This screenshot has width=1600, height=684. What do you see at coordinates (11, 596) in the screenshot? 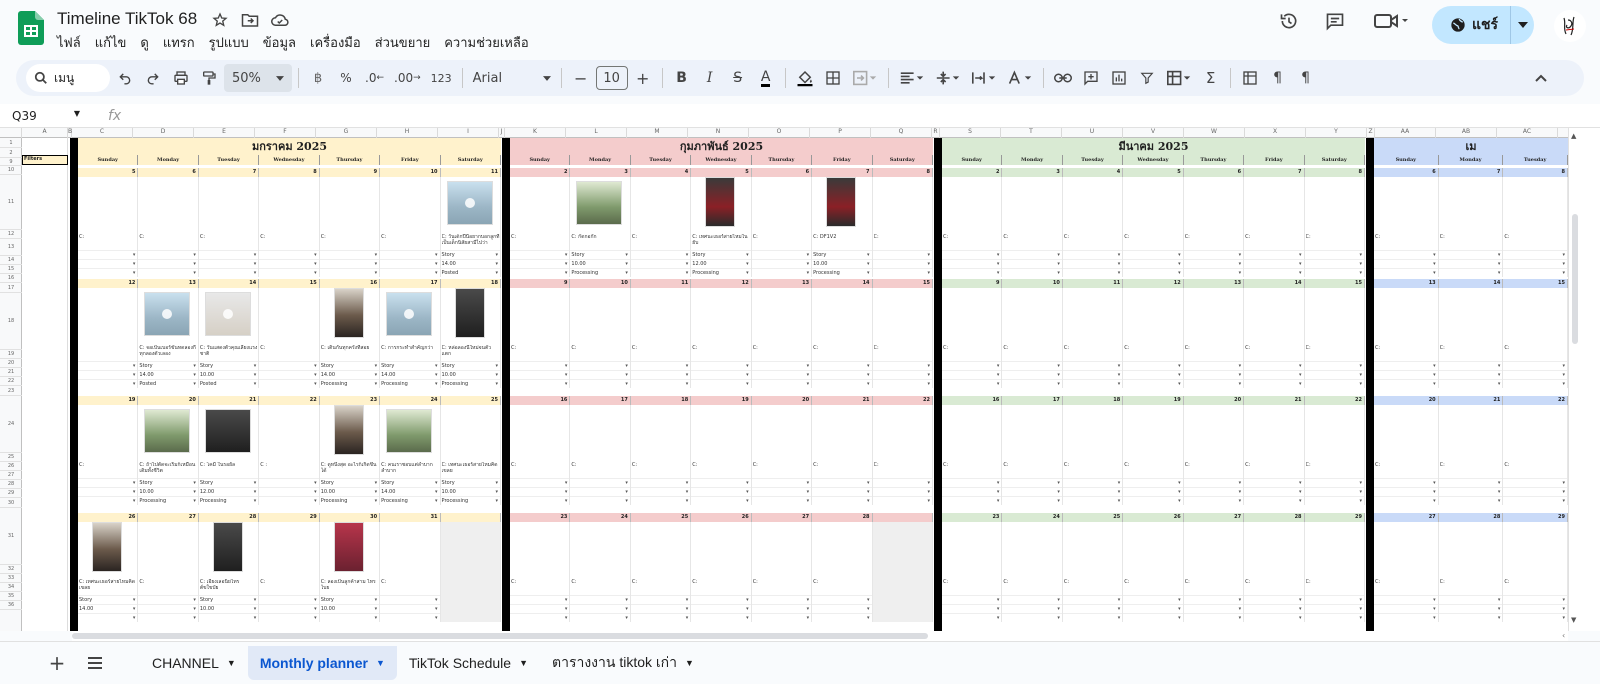
I see `row-header: 35` at bounding box center [11, 596].